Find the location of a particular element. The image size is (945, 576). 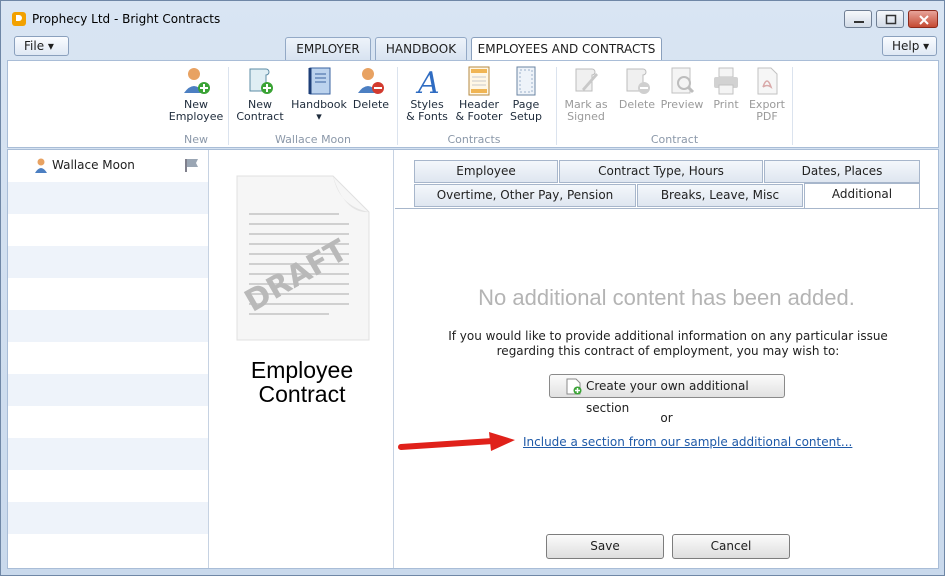

group-label-contract: Contract is located at coordinates (674, 139).